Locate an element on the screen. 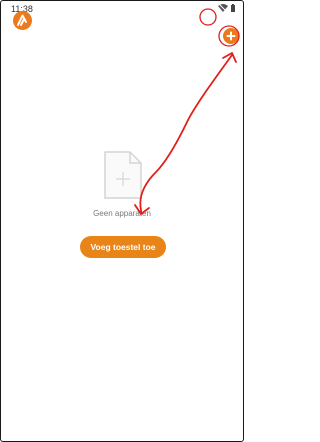  status-icons is located at coordinates (226, 8).